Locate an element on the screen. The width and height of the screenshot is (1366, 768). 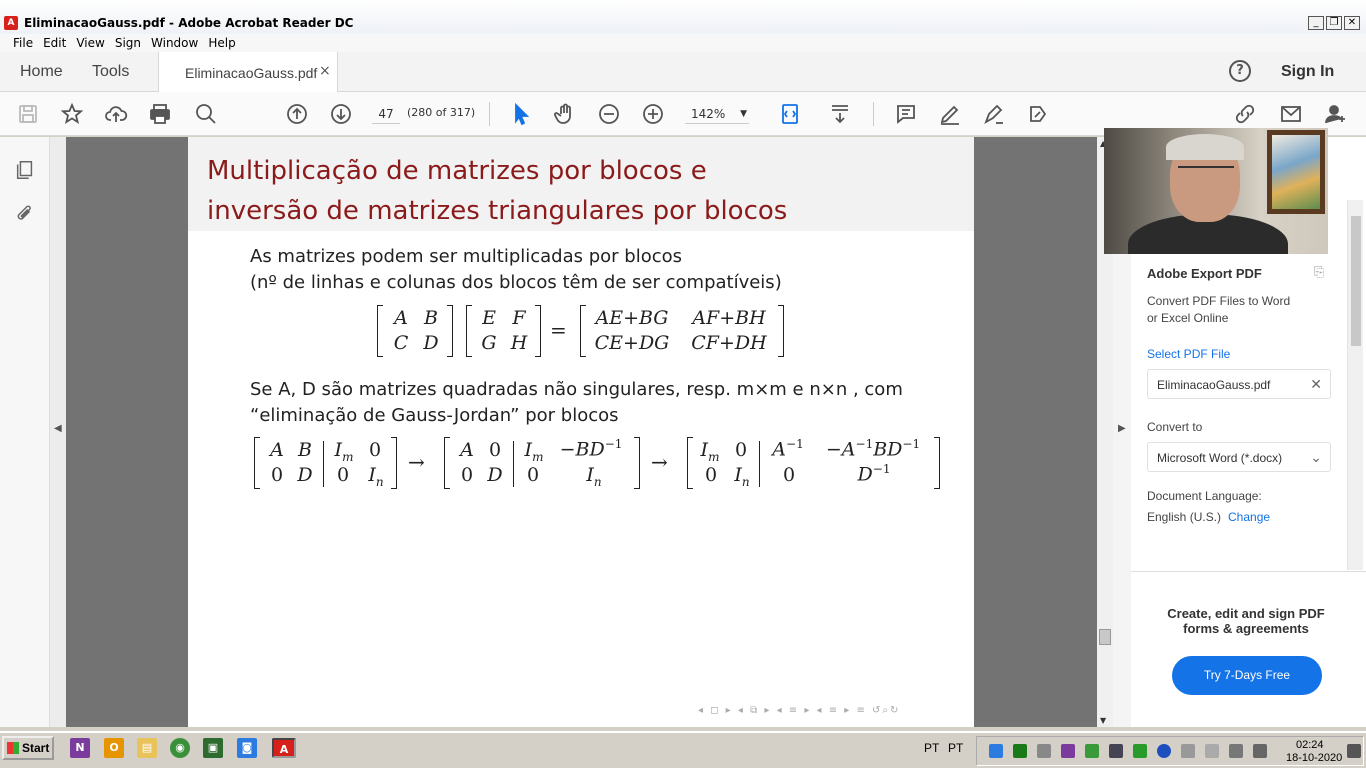
bracket-left is located at coordinates (583, 331).